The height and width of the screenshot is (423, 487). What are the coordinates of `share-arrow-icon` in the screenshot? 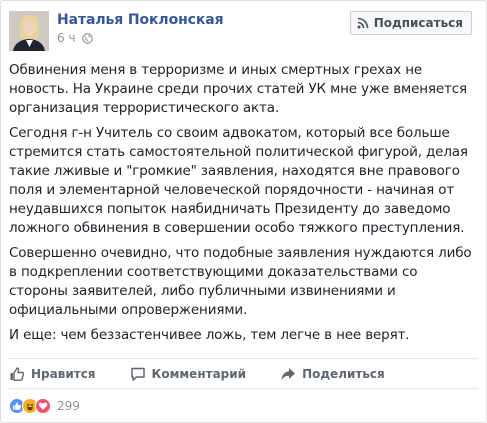 It's located at (288, 374).